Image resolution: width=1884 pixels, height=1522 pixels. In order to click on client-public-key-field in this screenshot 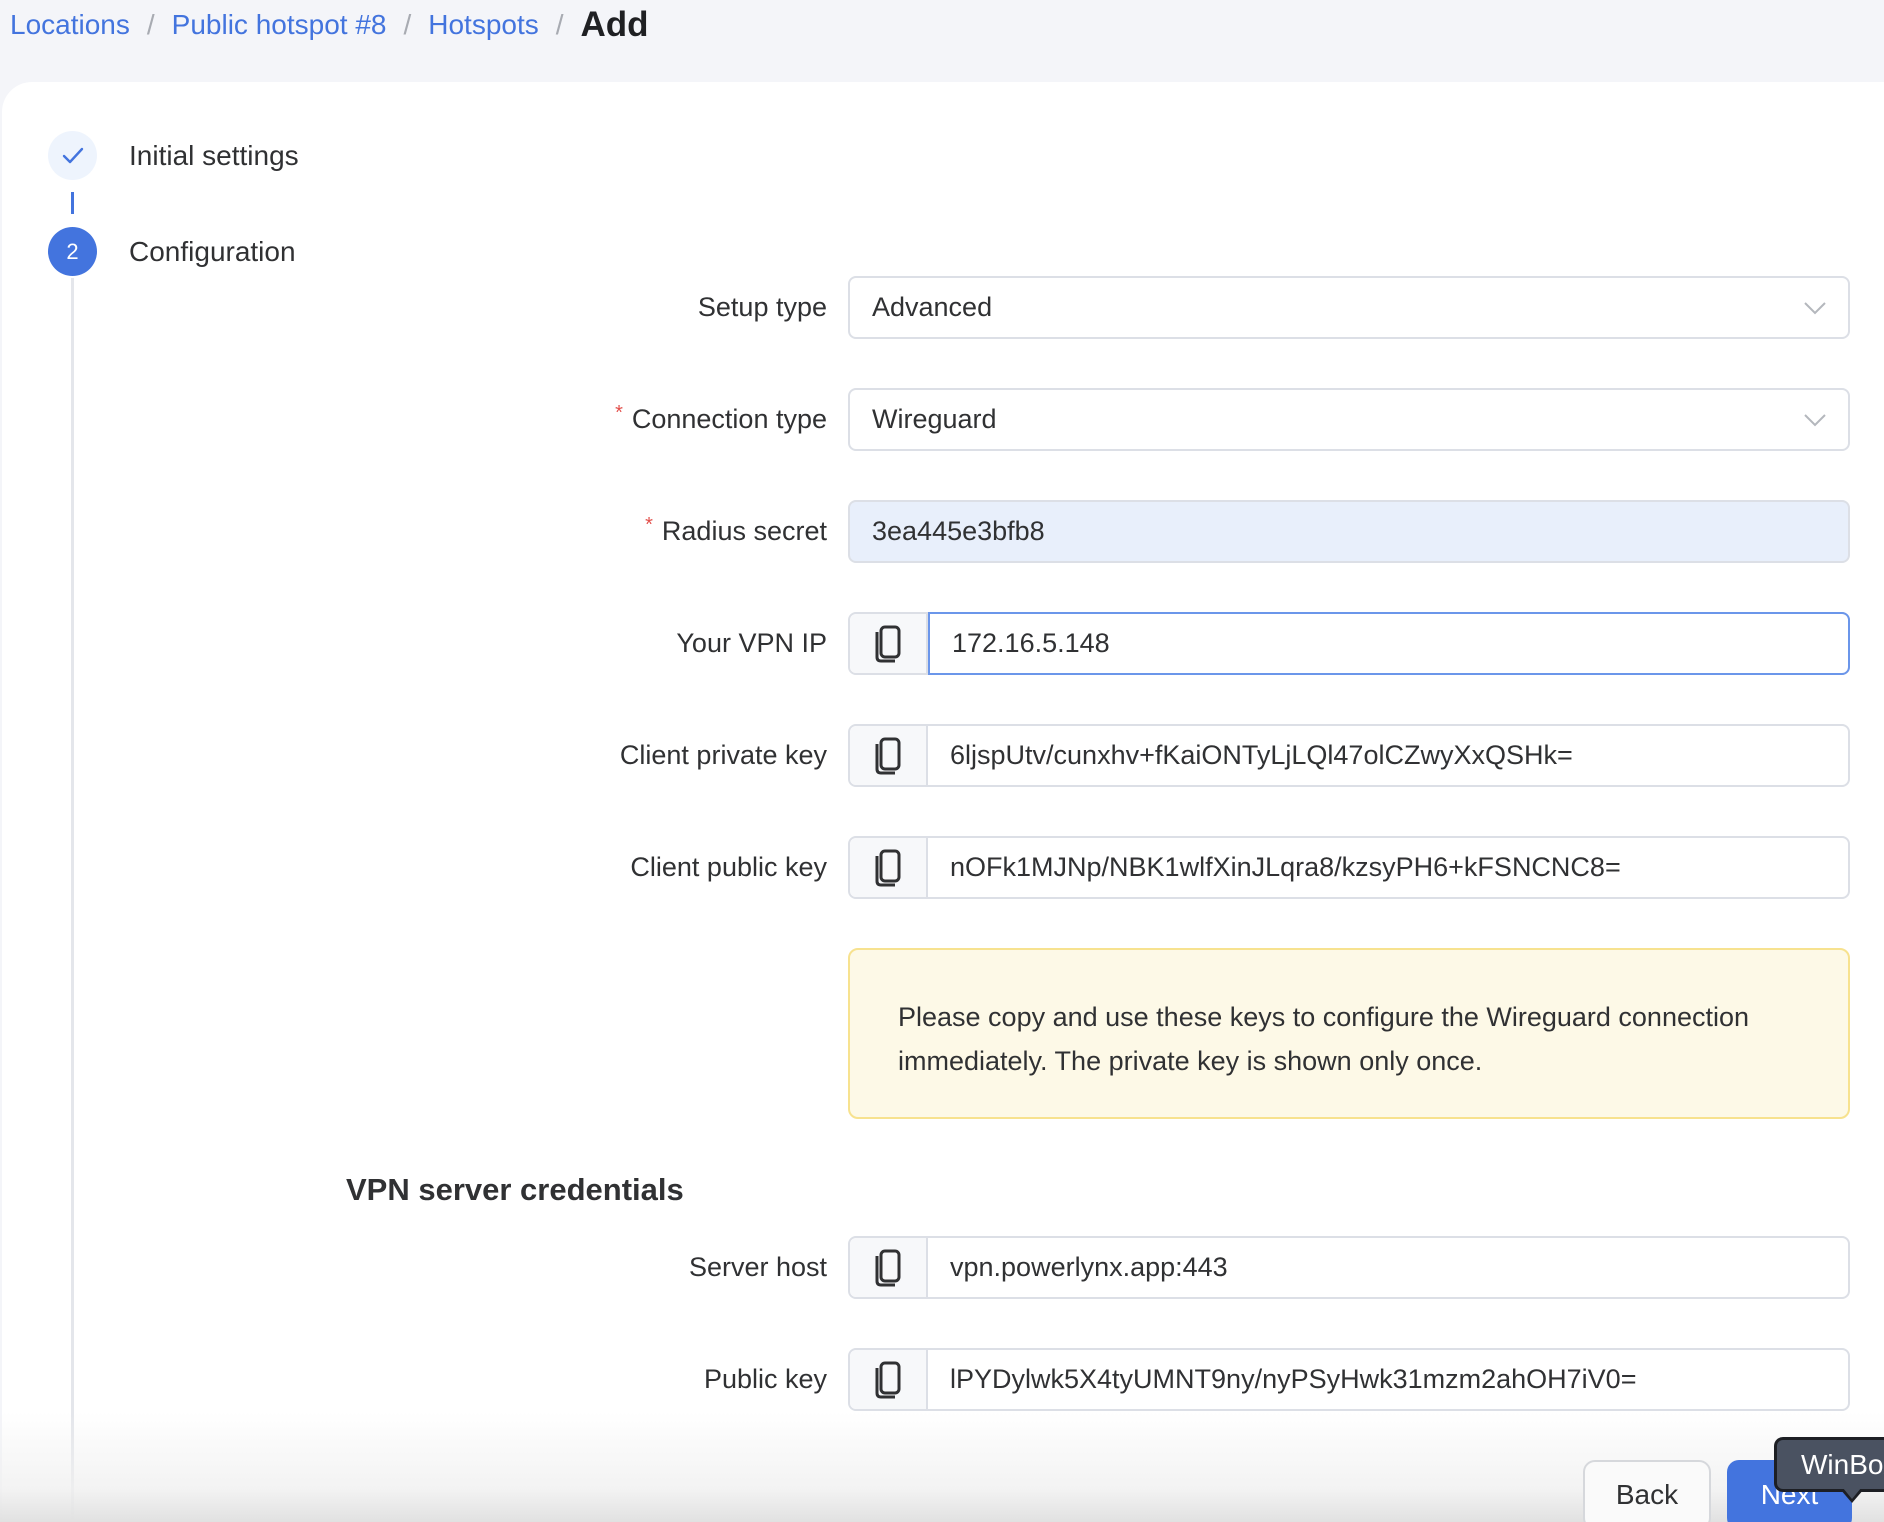, I will do `click(1349, 867)`.